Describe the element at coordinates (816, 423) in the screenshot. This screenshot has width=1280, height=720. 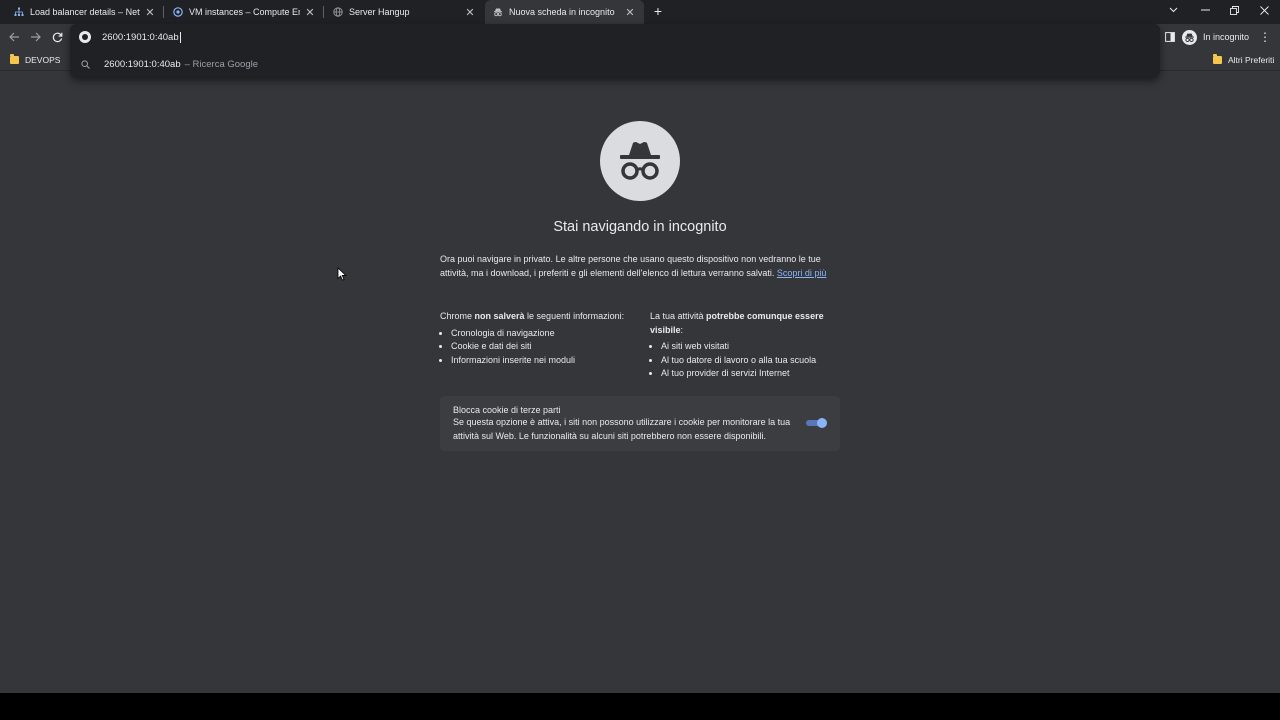
I see `block-cookies-toggle` at that location.